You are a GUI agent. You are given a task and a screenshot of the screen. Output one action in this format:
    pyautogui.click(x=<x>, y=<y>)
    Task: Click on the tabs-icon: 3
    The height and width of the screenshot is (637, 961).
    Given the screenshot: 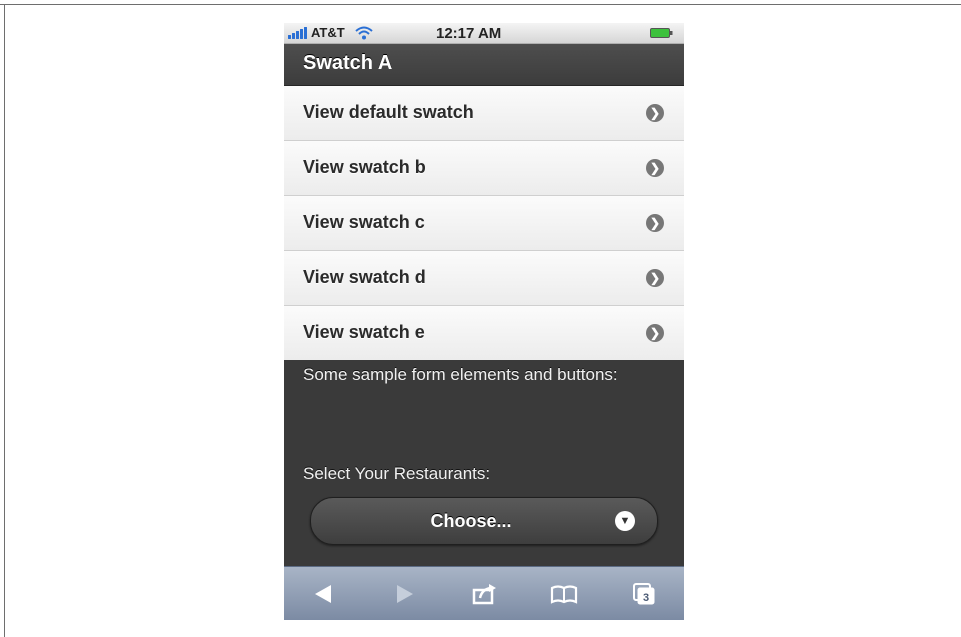 What is the action you would take?
    pyautogui.click(x=644, y=594)
    